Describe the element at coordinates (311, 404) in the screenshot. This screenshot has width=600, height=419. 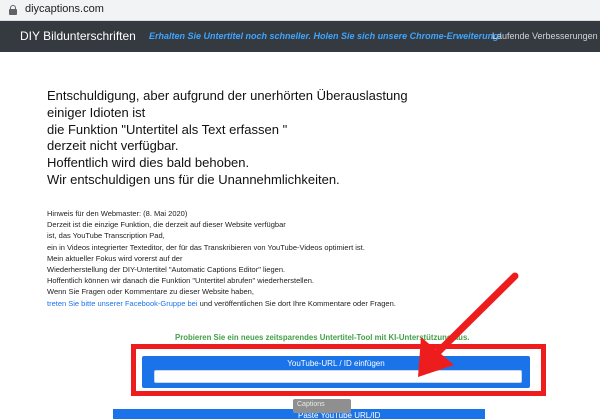
I see `captions-button-label: Captions` at that location.